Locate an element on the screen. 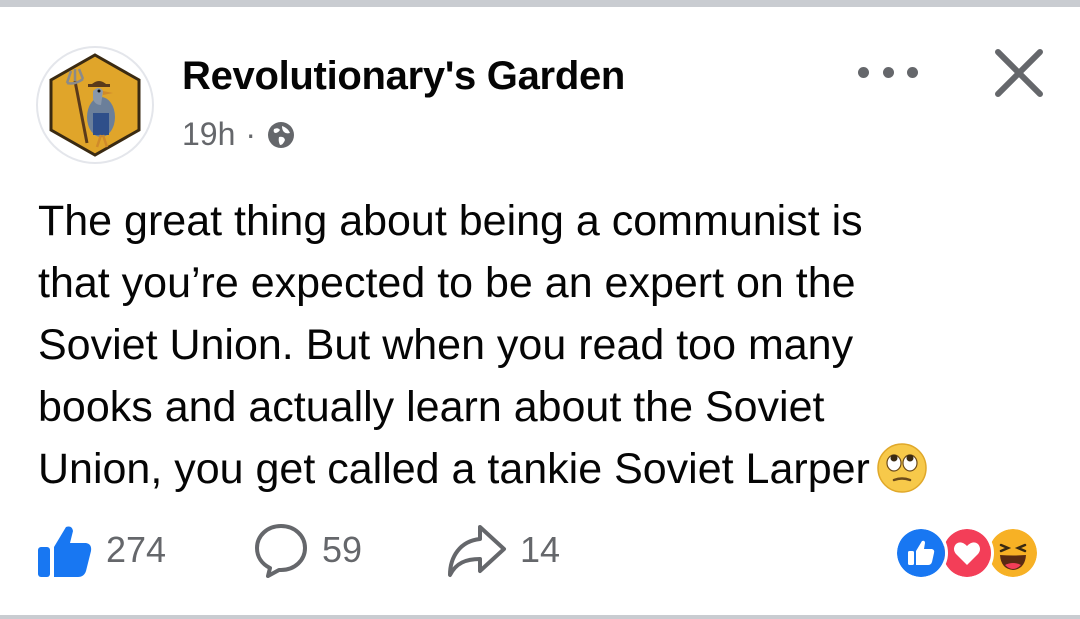 Image resolution: width=1080 pixels, height=619 pixels. post-actions-bar: 274 59 14 is located at coordinates (541, 552).